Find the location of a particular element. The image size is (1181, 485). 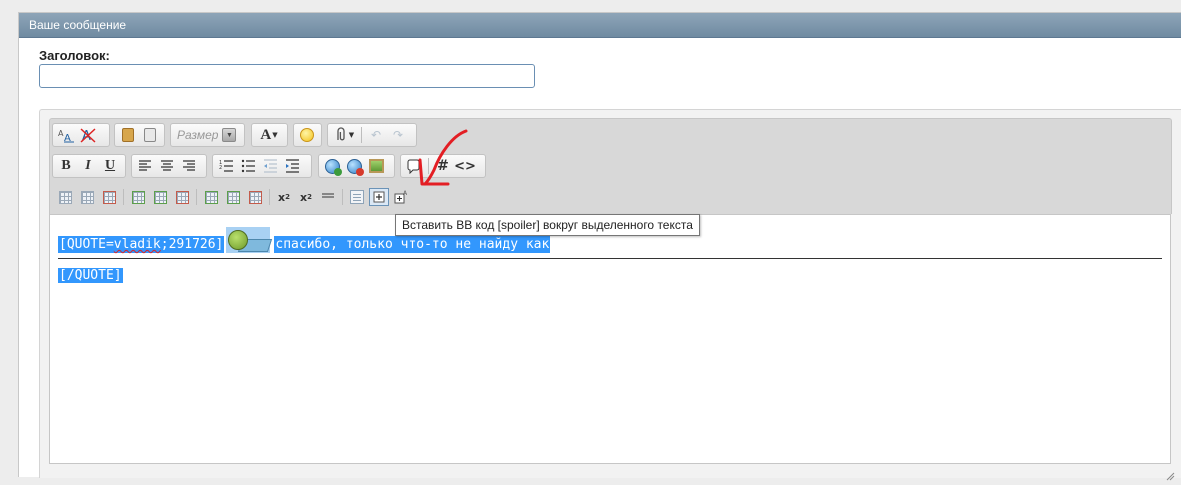

align-right-icon is located at coordinates (189, 166).